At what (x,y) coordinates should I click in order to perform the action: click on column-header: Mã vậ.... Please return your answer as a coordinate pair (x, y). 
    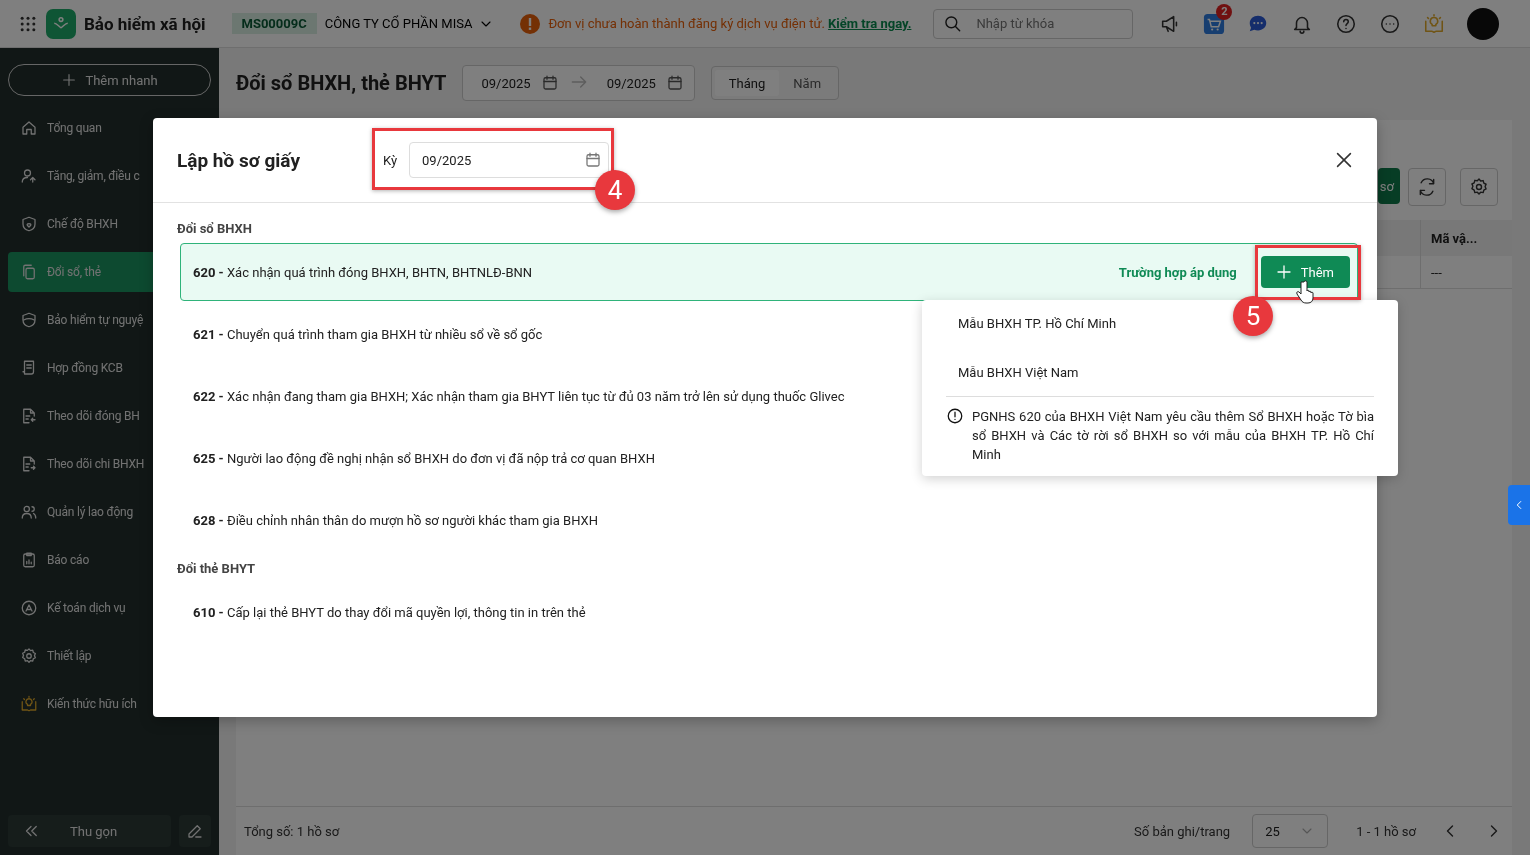
    Looking at the image, I should click on (1466, 238).